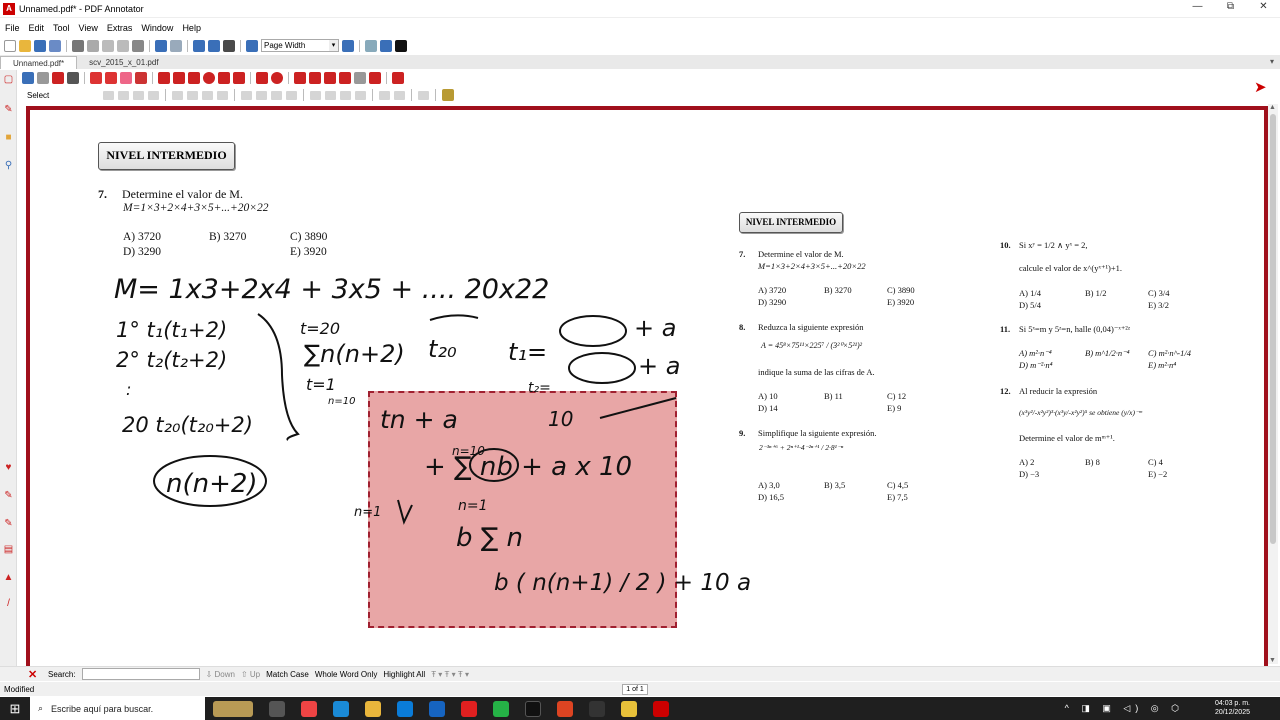 This screenshot has height=720, width=1280. Describe the element at coordinates (320, 328) in the screenshot. I see `ink-sum-top: t=20` at that location.